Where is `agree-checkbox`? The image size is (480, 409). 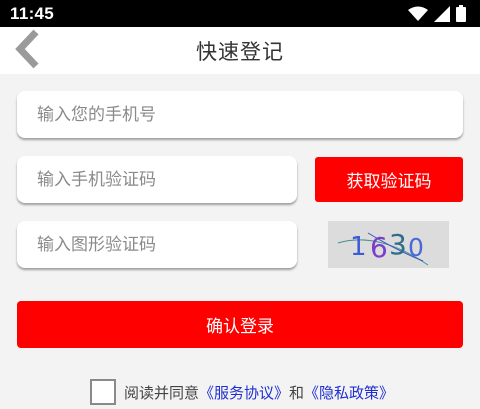 agree-checkbox is located at coordinates (103, 392).